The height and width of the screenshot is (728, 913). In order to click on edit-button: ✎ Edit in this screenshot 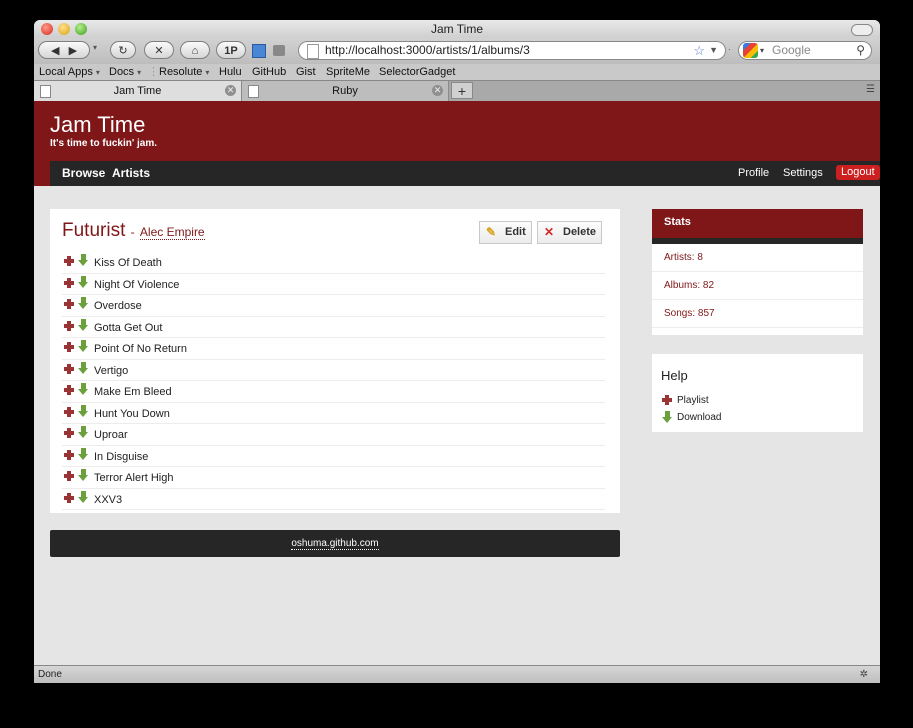, I will do `click(505, 232)`.